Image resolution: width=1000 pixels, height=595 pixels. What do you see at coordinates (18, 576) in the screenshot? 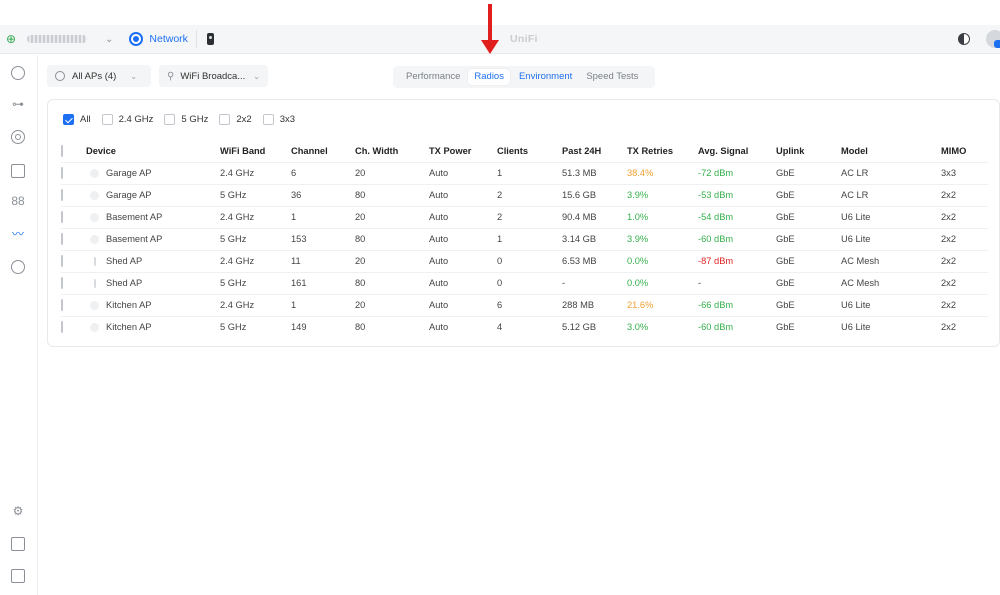
I see `calendar-icon` at bounding box center [18, 576].